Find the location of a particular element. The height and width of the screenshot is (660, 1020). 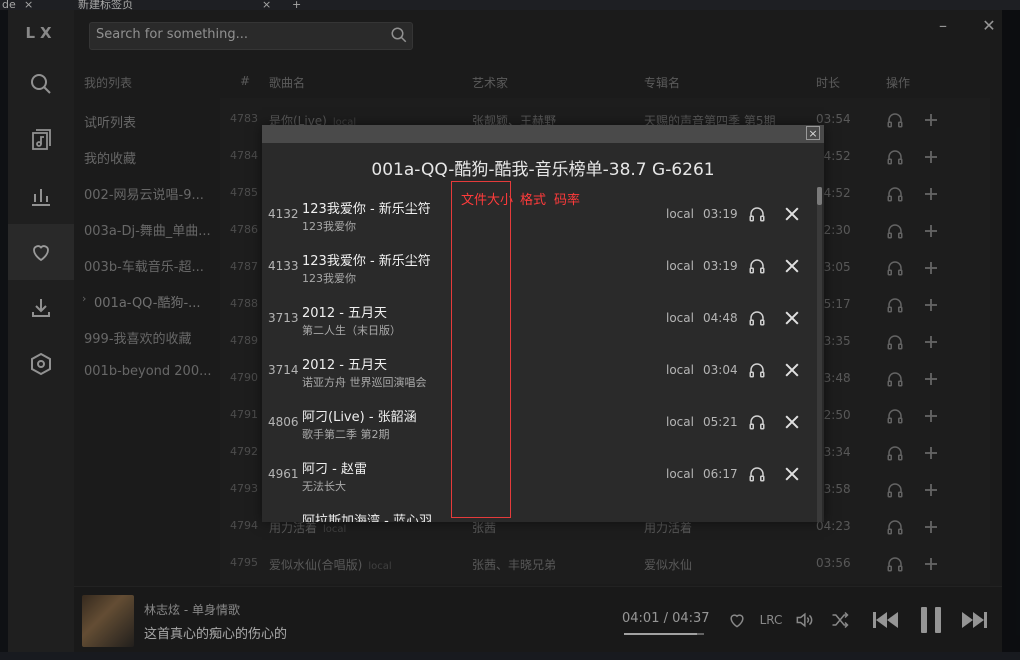

os-new-tab-icon: + is located at coordinates (296, 5).